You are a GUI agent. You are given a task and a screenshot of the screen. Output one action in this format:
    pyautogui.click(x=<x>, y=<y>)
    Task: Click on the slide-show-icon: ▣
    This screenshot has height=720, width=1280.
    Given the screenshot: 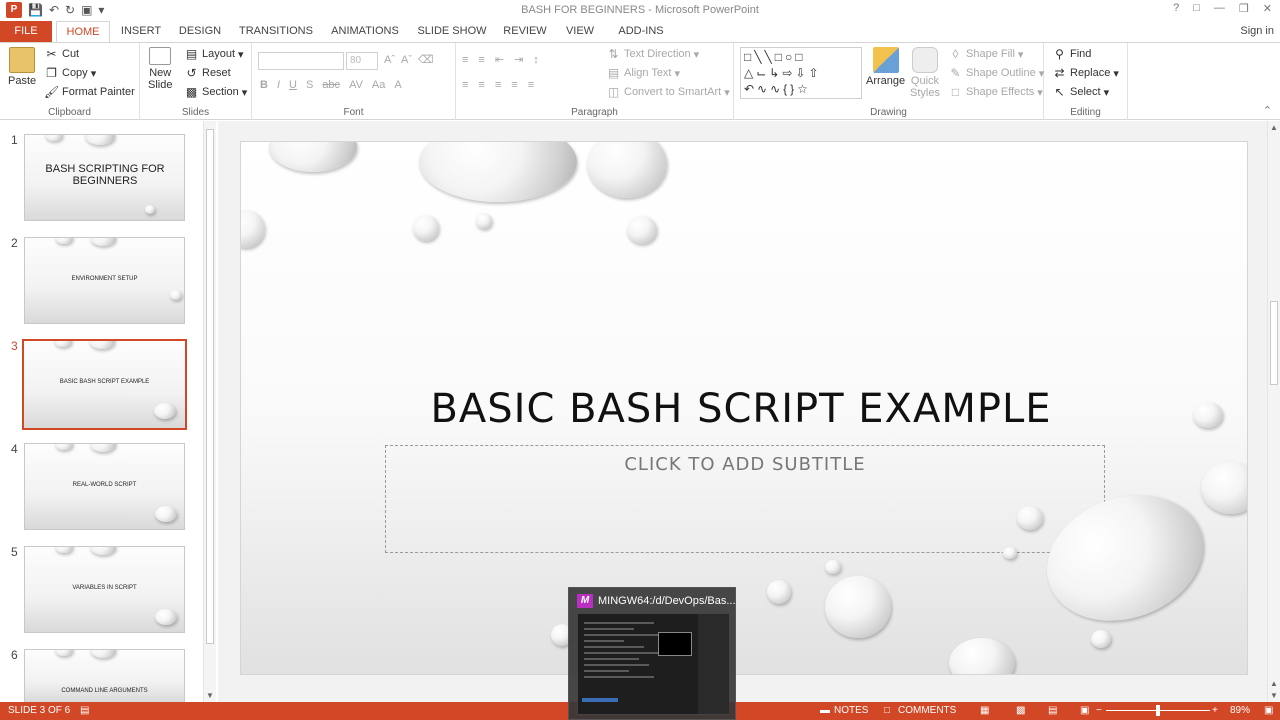 What is the action you would take?
    pyautogui.click(x=1084, y=710)
    